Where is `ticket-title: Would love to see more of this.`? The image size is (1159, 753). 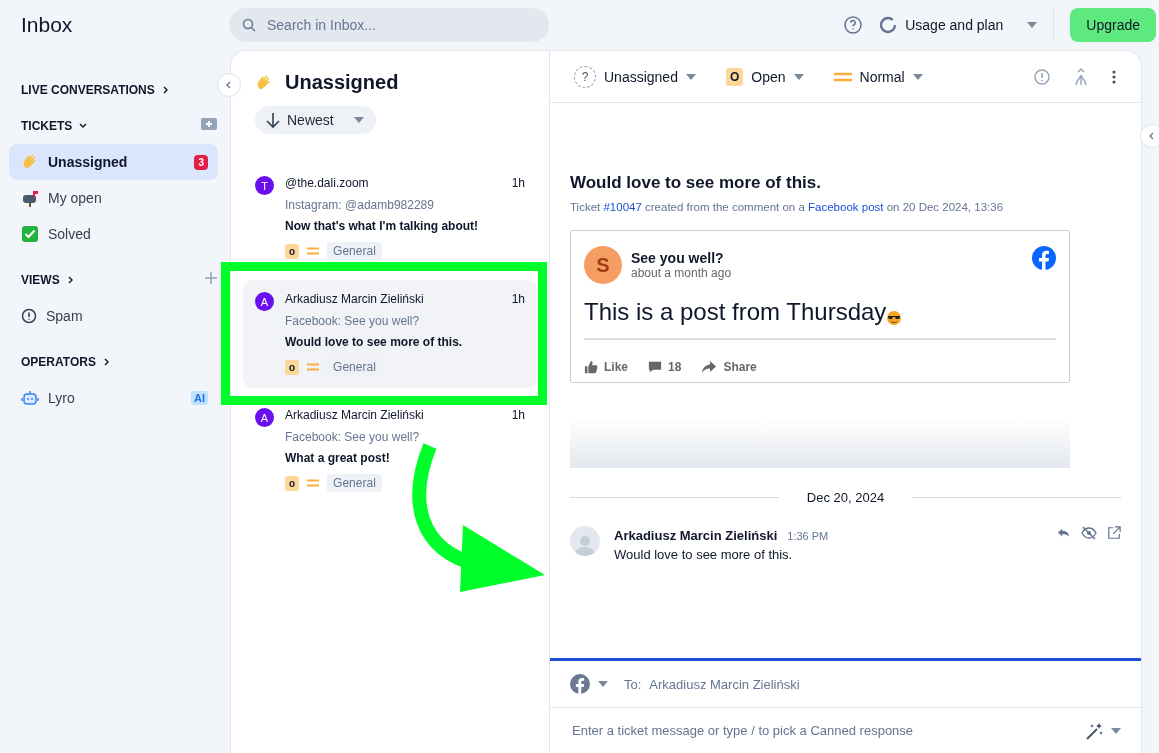
ticket-title: Would love to see more of this. is located at coordinates (696, 183).